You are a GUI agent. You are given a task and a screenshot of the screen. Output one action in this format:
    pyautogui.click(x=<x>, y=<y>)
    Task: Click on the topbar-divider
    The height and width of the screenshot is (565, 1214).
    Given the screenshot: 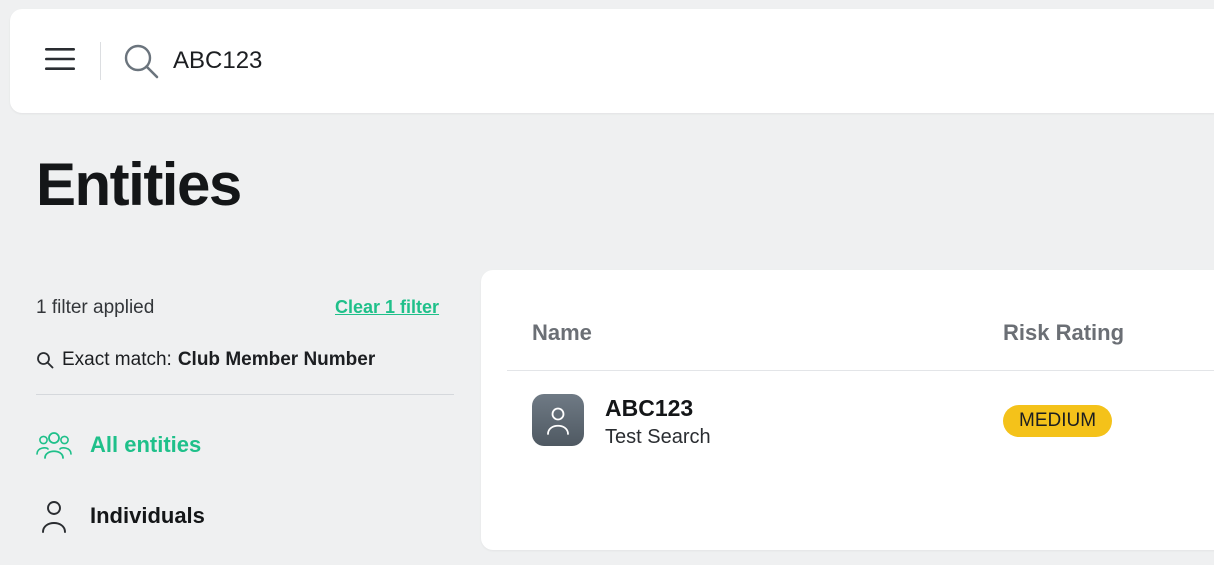 What is the action you would take?
    pyautogui.click(x=100, y=61)
    